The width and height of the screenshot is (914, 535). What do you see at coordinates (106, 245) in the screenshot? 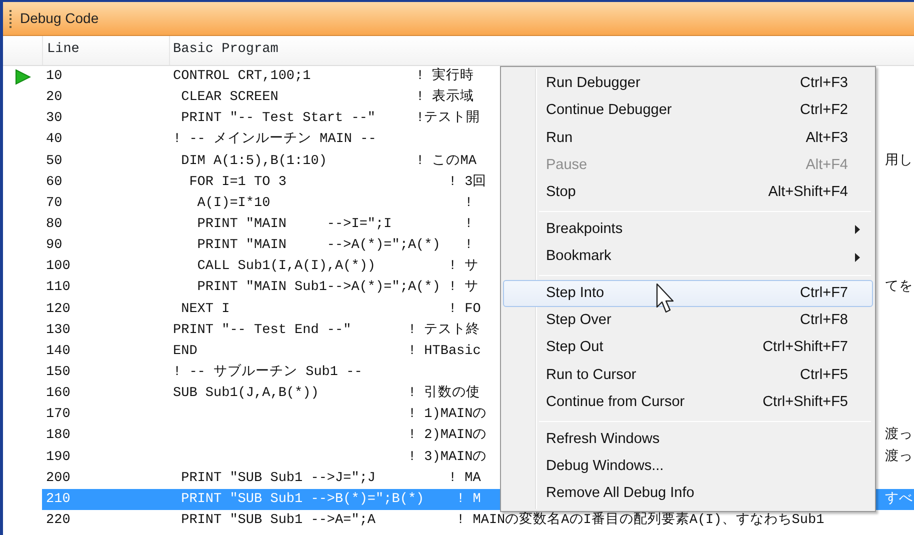
I see `line-number: 90` at bounding box center [106, 245].